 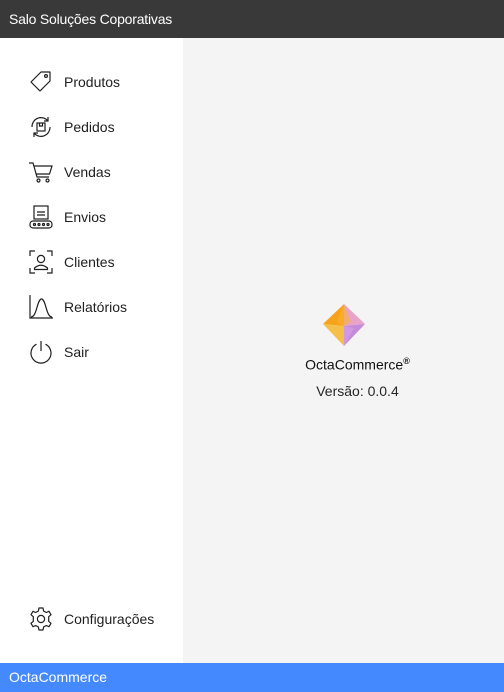 I want to click on sidebar-item-label: Vendas, so click(x=87, y=172).